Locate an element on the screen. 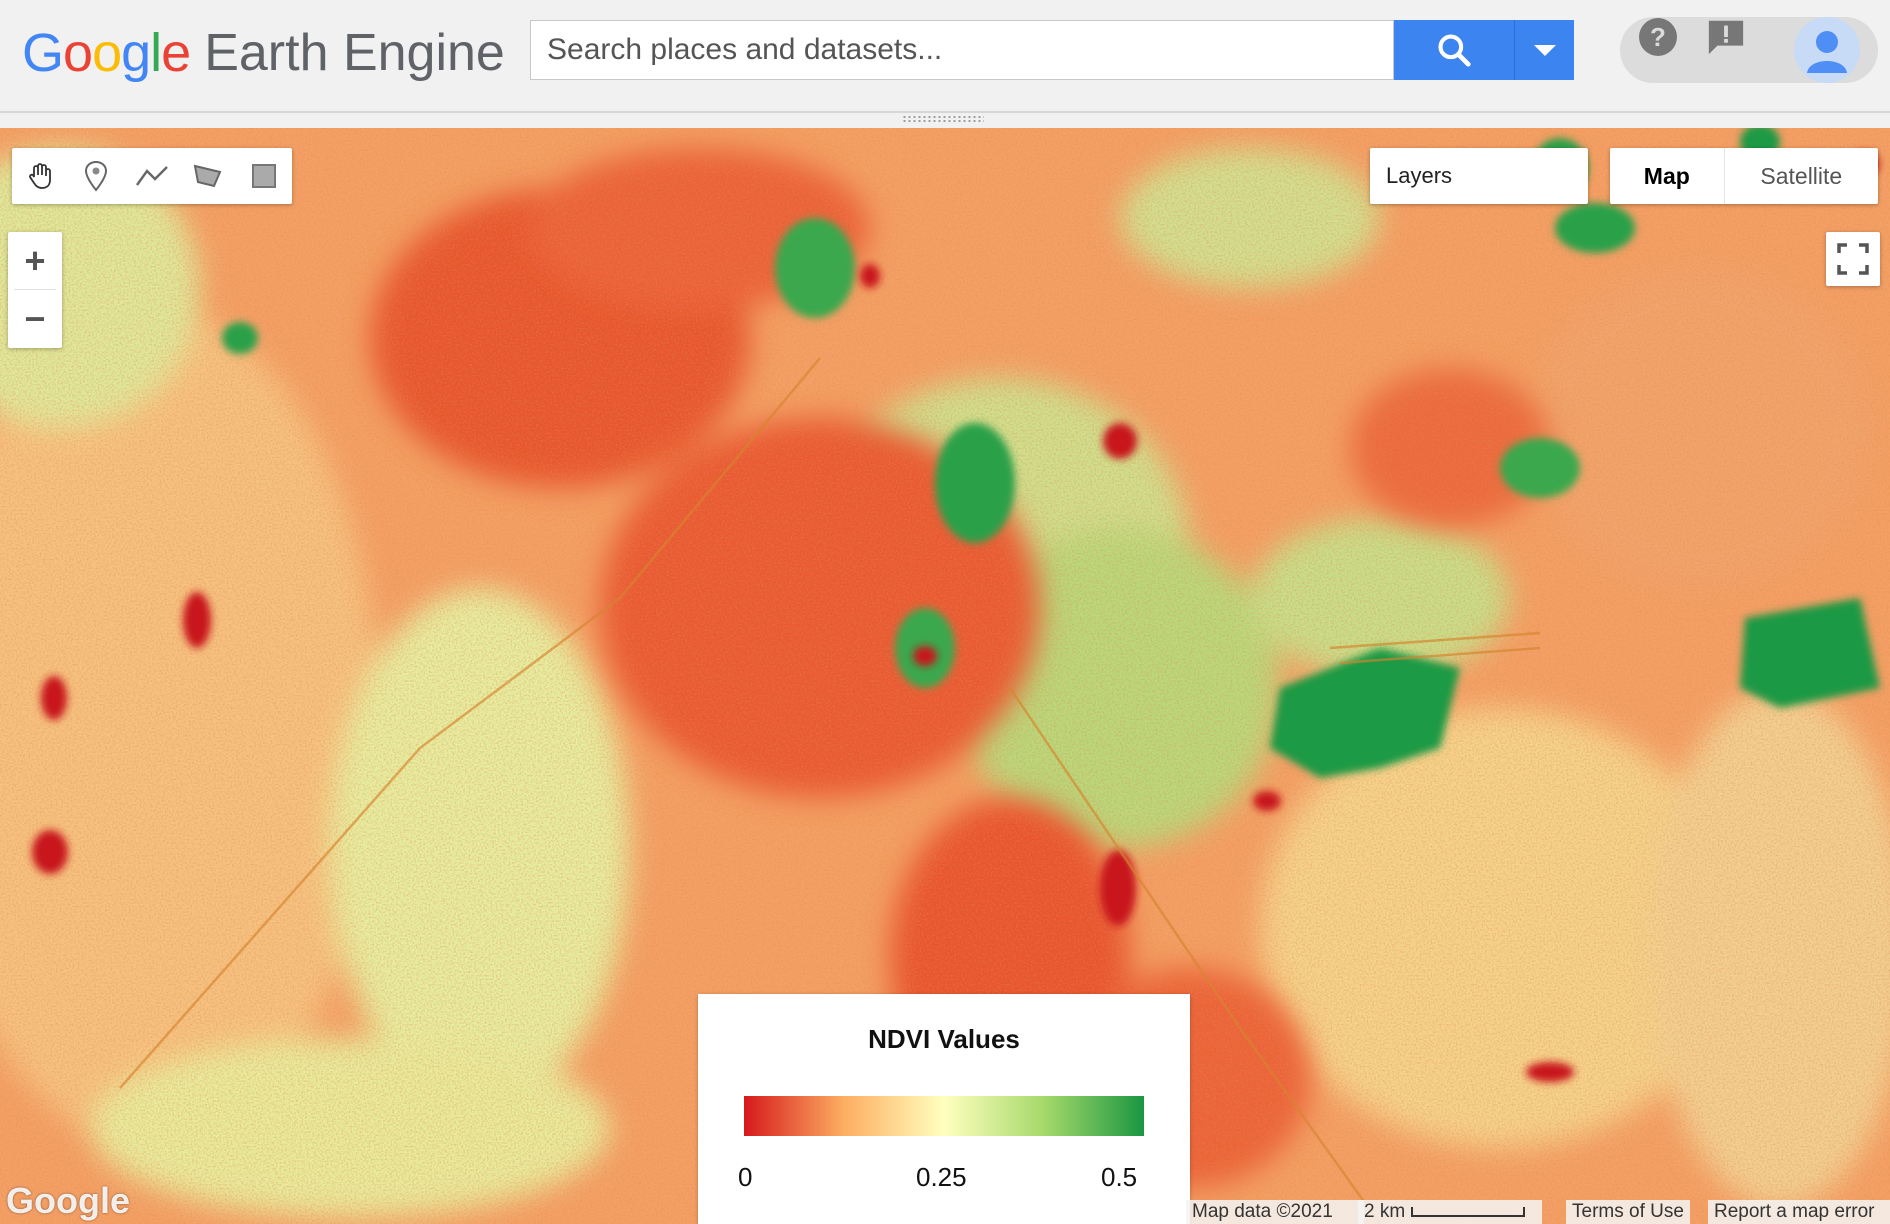 Image resolution: width=1890 pixels, height=1224 pixels. drawing-toolbar is located at coordinates (152, 176).